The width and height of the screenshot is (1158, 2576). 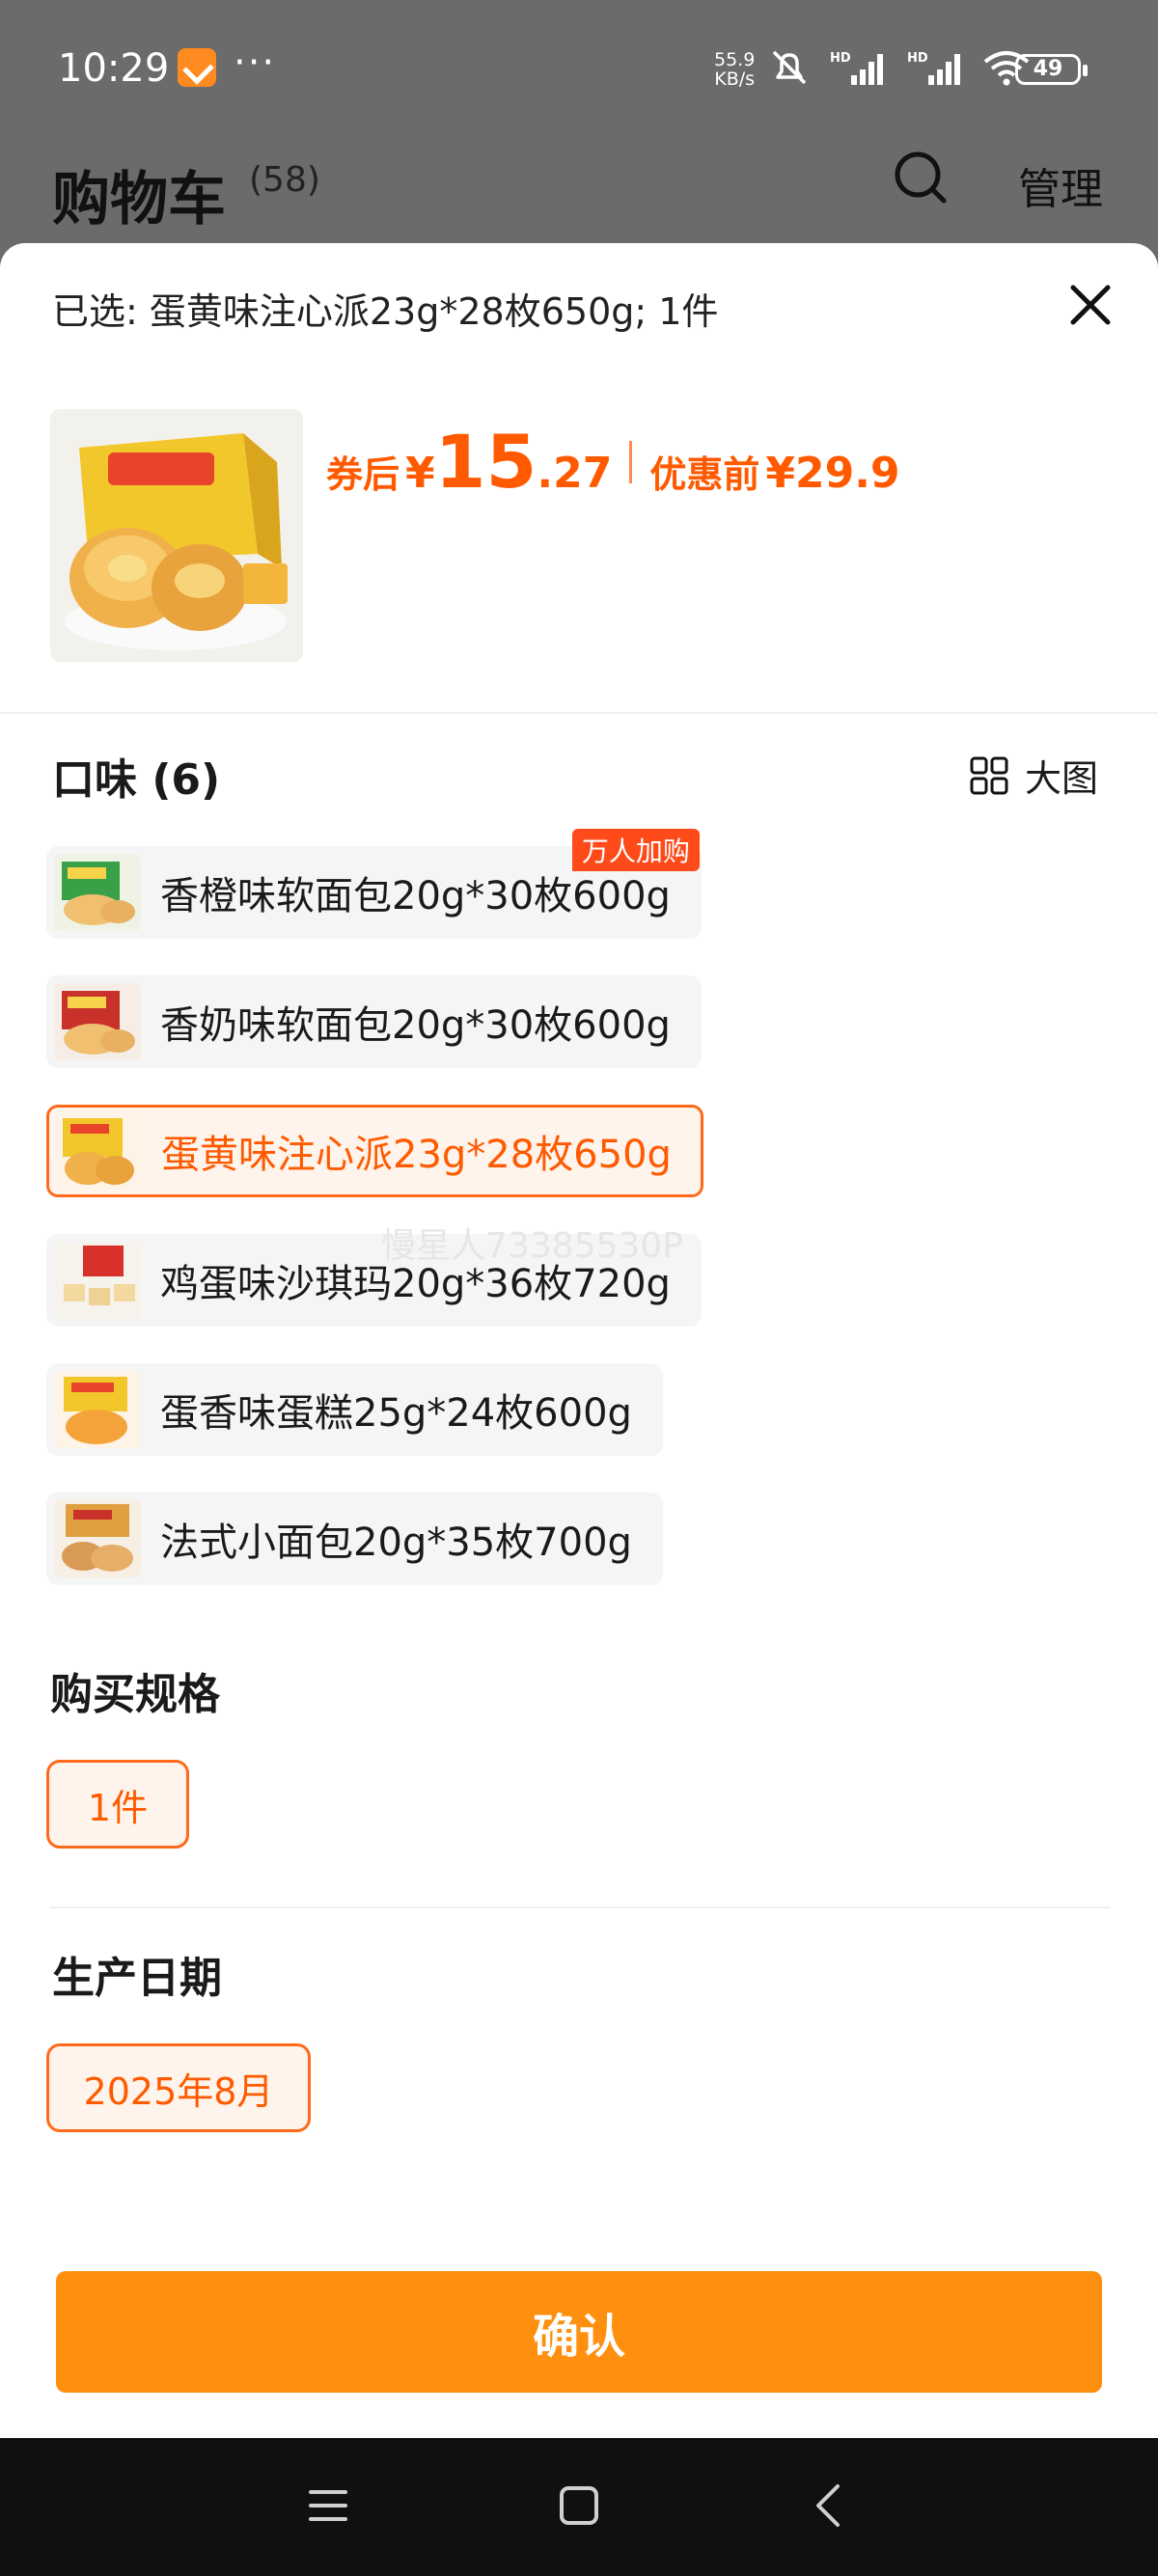 I want to click on flavor-label: 蛋香味蛋糕25g*24枚600g, so click(x=396, y=1413).